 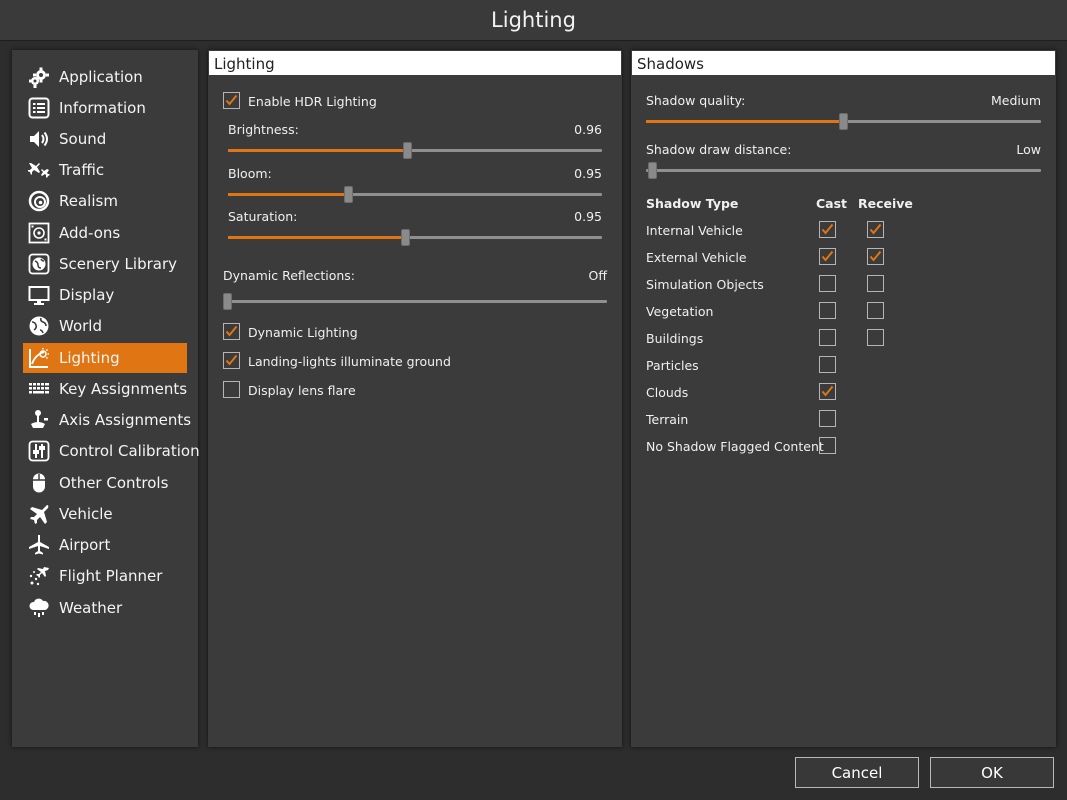 What do you see at coordinates (39, 608) in the screenshot?
I see `weather-icon` at bounding box center [39, 608].